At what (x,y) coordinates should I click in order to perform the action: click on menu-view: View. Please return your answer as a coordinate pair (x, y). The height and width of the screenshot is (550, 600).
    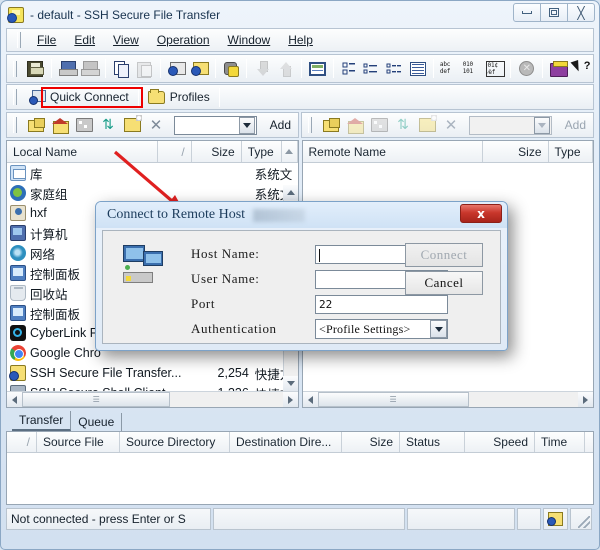
    Looking at the image, I should click on (126, 40).